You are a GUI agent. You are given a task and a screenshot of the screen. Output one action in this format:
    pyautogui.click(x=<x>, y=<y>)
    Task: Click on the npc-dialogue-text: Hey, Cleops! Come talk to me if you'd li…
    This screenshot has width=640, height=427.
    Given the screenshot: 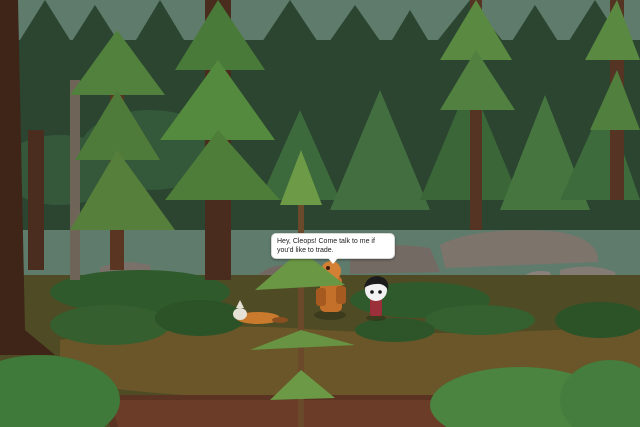 What is the action you would take?
    pyautogui.click(x=326, y=246)
    